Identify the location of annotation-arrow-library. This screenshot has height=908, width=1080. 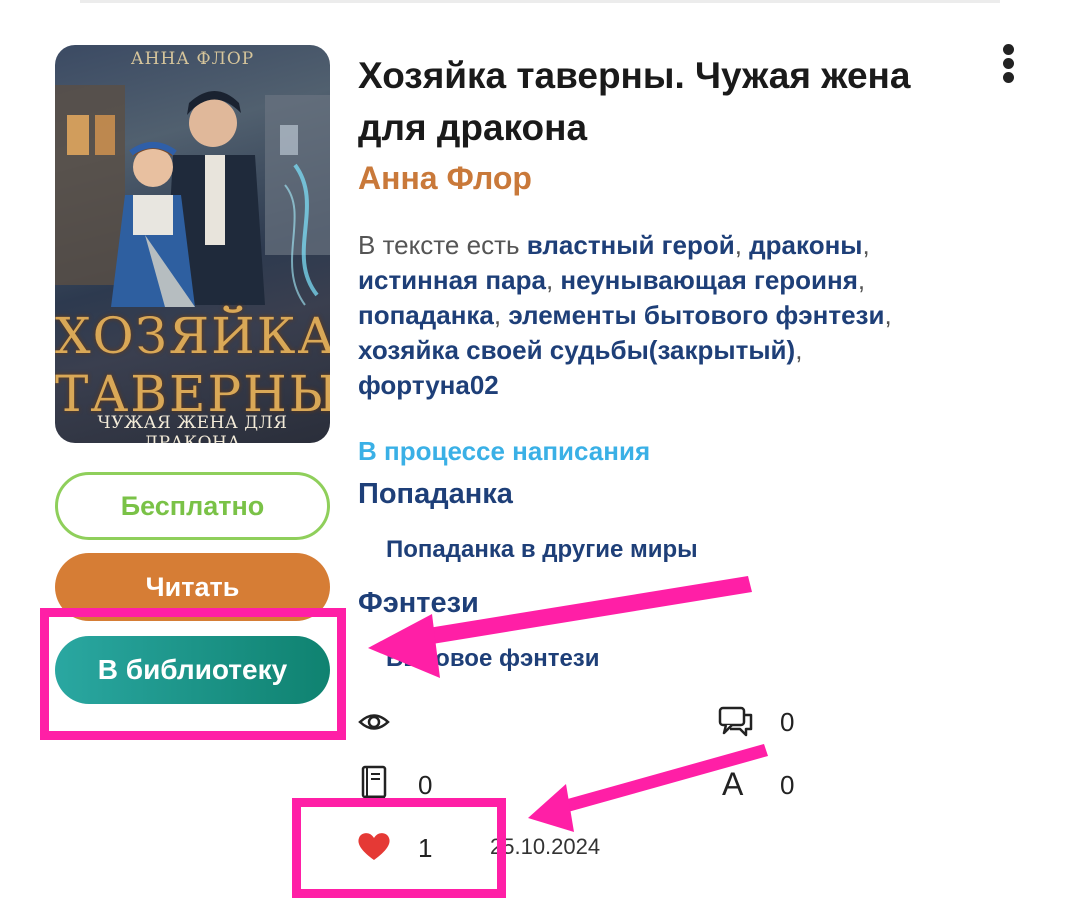
(560, 627).